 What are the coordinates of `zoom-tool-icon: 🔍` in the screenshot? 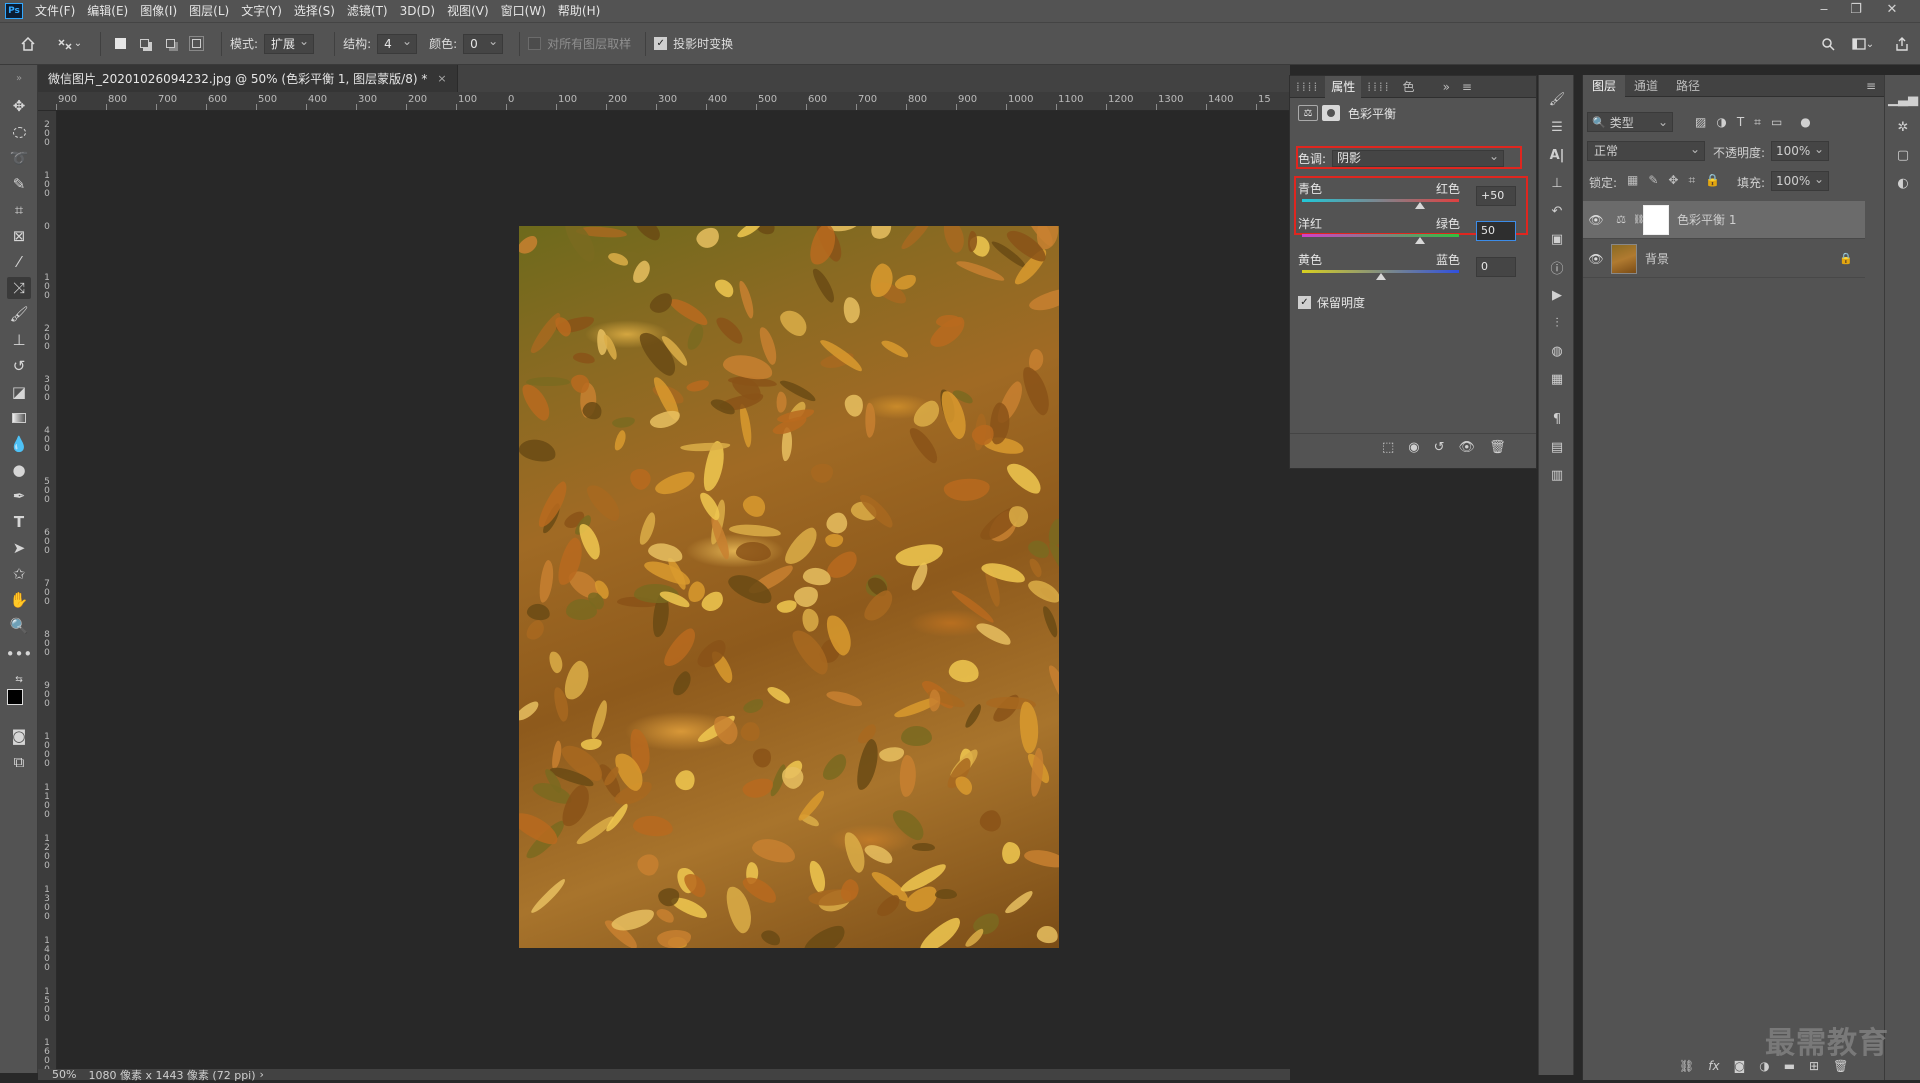 It's located at (19, 626).